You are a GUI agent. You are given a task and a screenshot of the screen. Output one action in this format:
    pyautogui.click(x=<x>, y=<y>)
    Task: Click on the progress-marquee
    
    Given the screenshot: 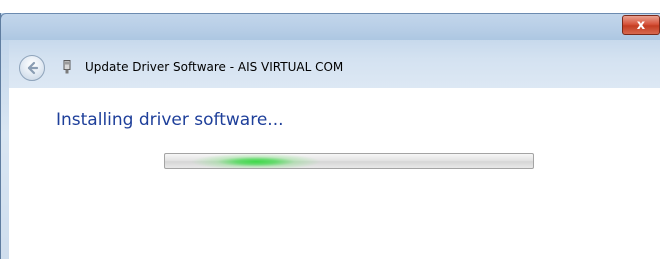 What is the action you would take?
    pyautogui.click(x=256, y=161)
    